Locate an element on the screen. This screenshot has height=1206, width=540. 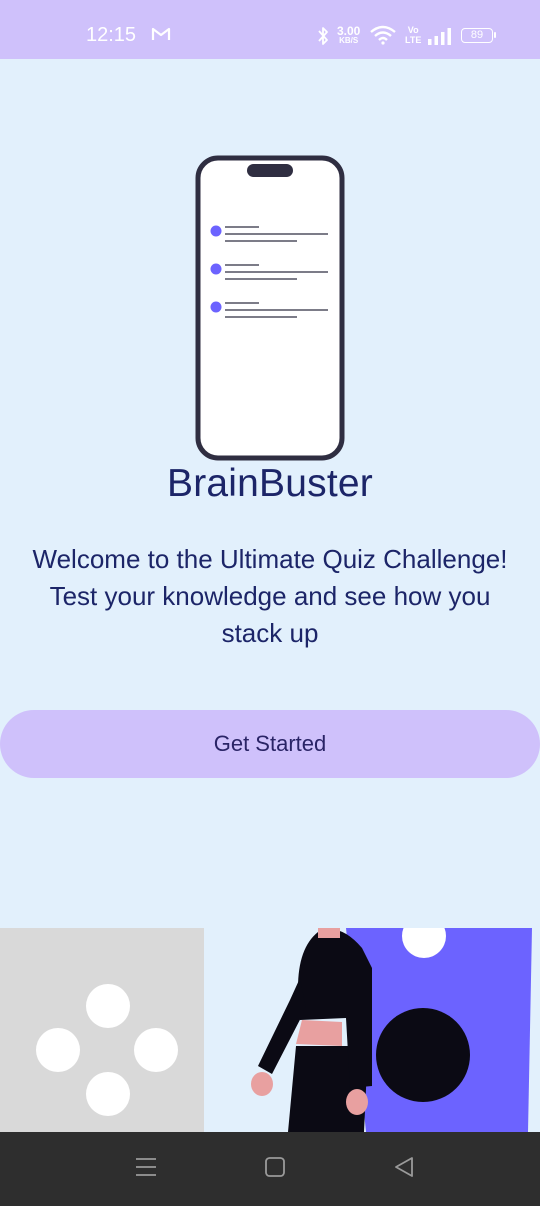
battery-icon: 89 is located at coordinates (477, 35).